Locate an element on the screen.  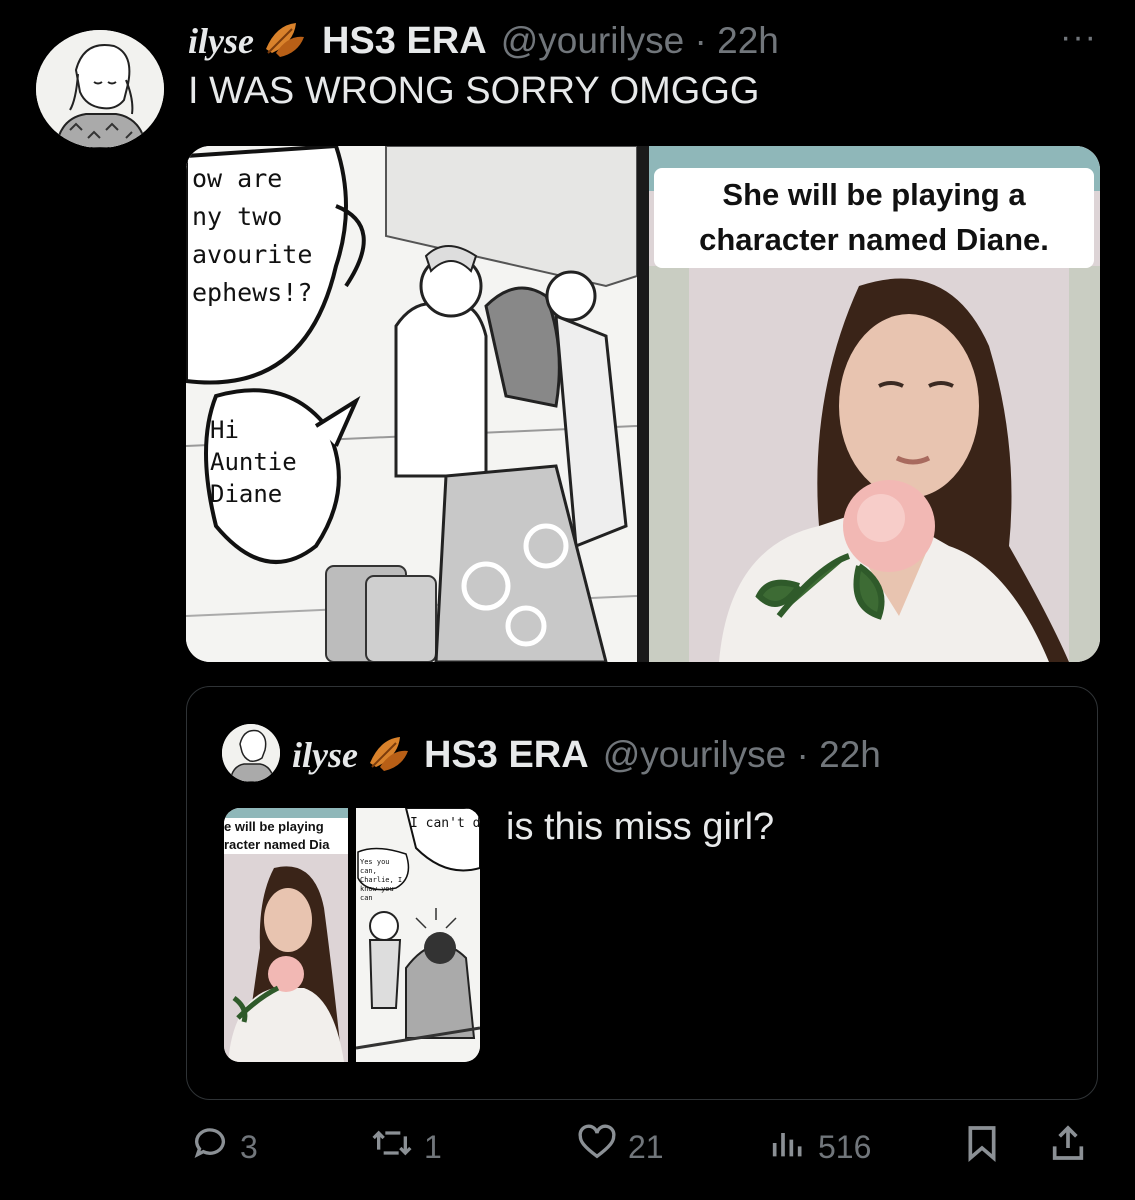
comic-bubble-line: avourite is located at coordinates (252, 254).